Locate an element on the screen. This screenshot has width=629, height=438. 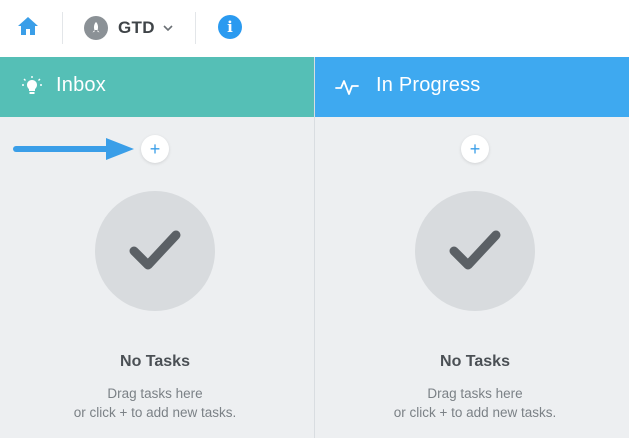
column-title: In Progress is located at coordinates (428, 85).